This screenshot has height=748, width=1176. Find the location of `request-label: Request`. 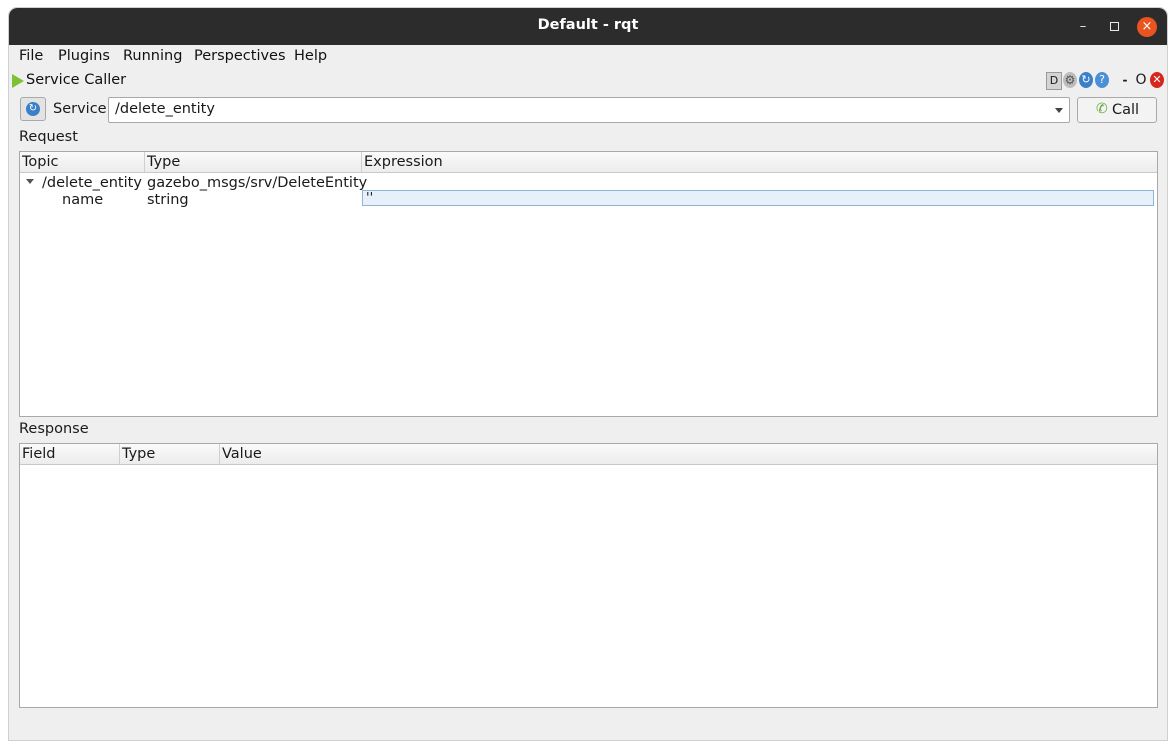

request-label: Request is located at coordinates (48, 137).